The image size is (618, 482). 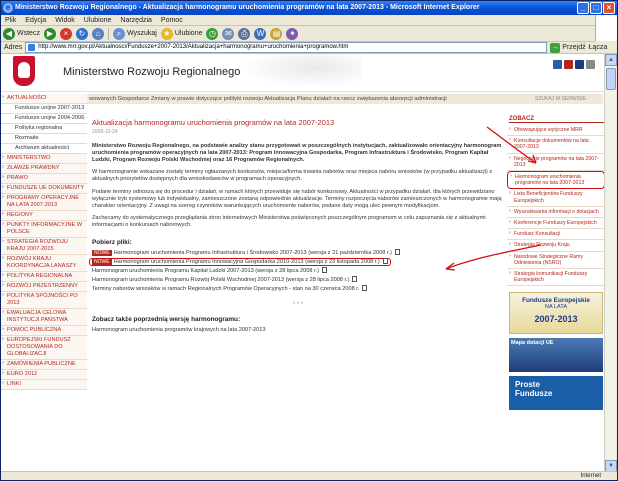 What do you see at coordinates (134, 33) in the screenshot?
I see `search-button: ⌕ Wyszukaj` at bounding box center [134, 33].